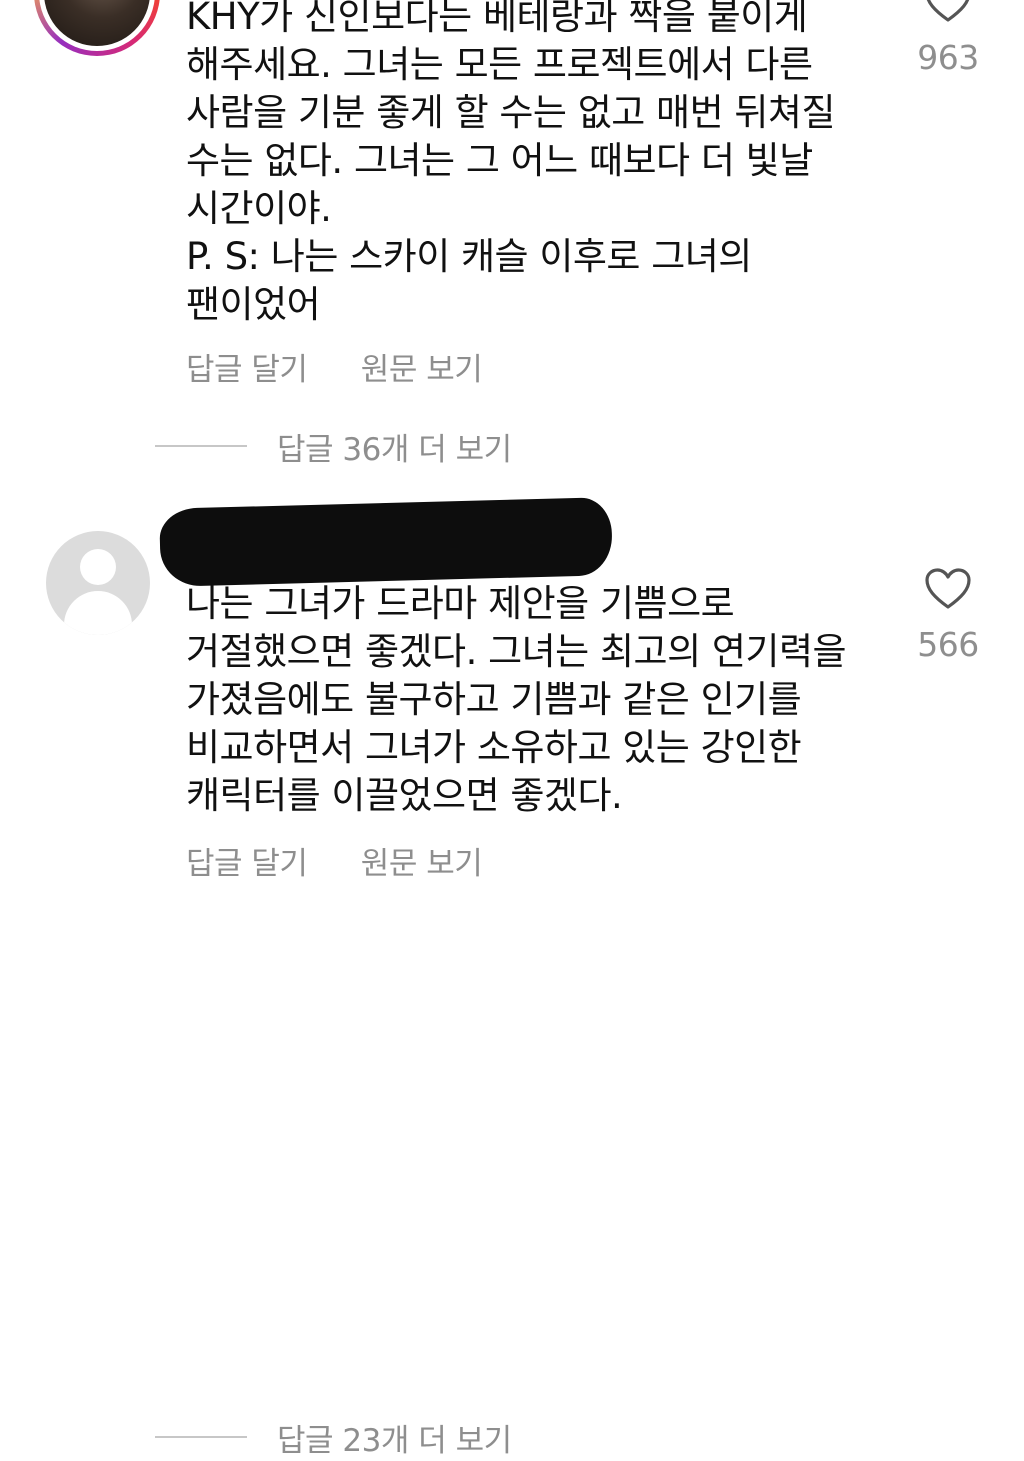 Image resolution: width=1024 pixels, height=1461 pixels. I want to click on view-more-replies-label: 답글 36개 더 보기, so click(394, 449).